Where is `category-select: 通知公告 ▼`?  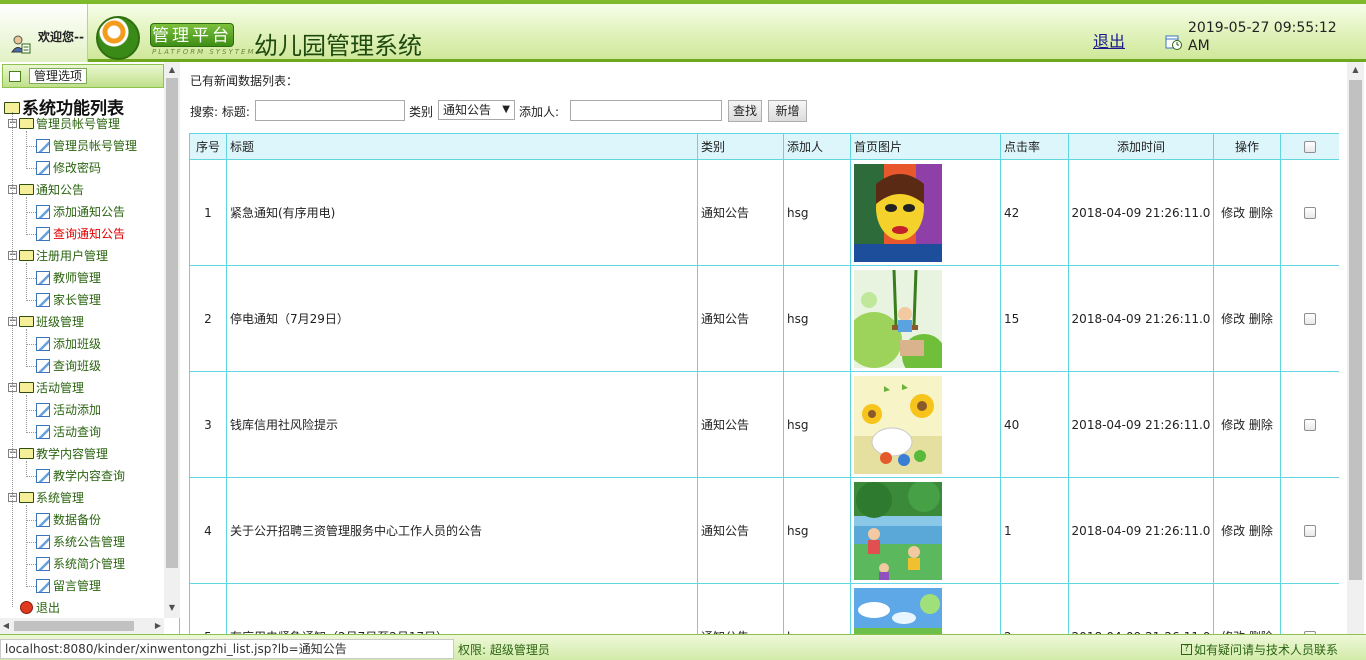
category-select: 通知公告 ▼ is located at coordinates (476, 110).